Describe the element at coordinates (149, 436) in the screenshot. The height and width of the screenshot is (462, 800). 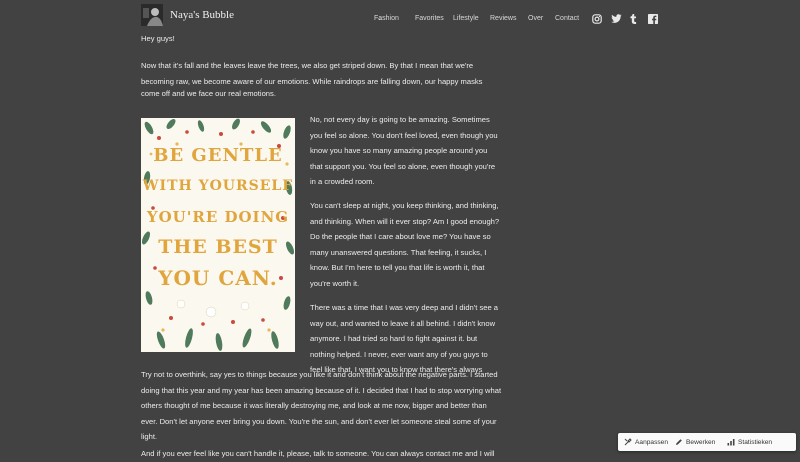
I see `paragraph-line: light.` at that location.